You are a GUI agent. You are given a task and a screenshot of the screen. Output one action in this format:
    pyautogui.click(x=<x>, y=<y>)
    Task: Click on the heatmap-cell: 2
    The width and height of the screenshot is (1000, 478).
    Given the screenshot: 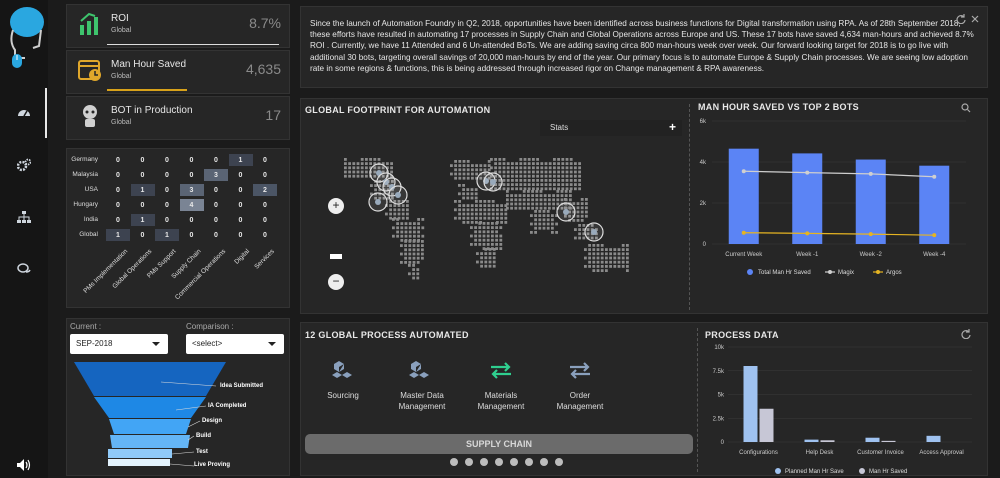 What is the action you would take?
    pyautogui.click(x=265, y=190)
    